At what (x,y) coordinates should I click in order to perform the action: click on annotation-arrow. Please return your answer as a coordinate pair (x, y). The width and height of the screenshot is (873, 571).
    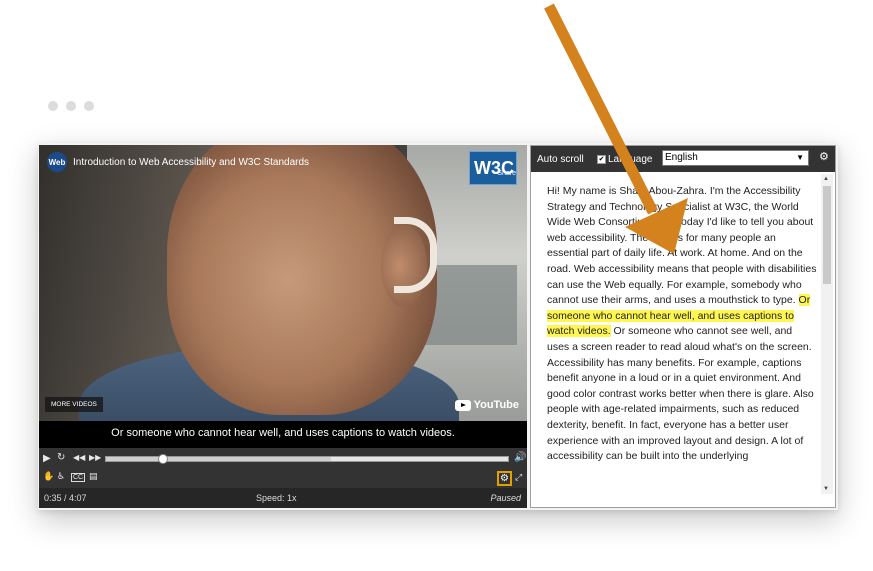
    Looking at the image, I should click on (616, 128).